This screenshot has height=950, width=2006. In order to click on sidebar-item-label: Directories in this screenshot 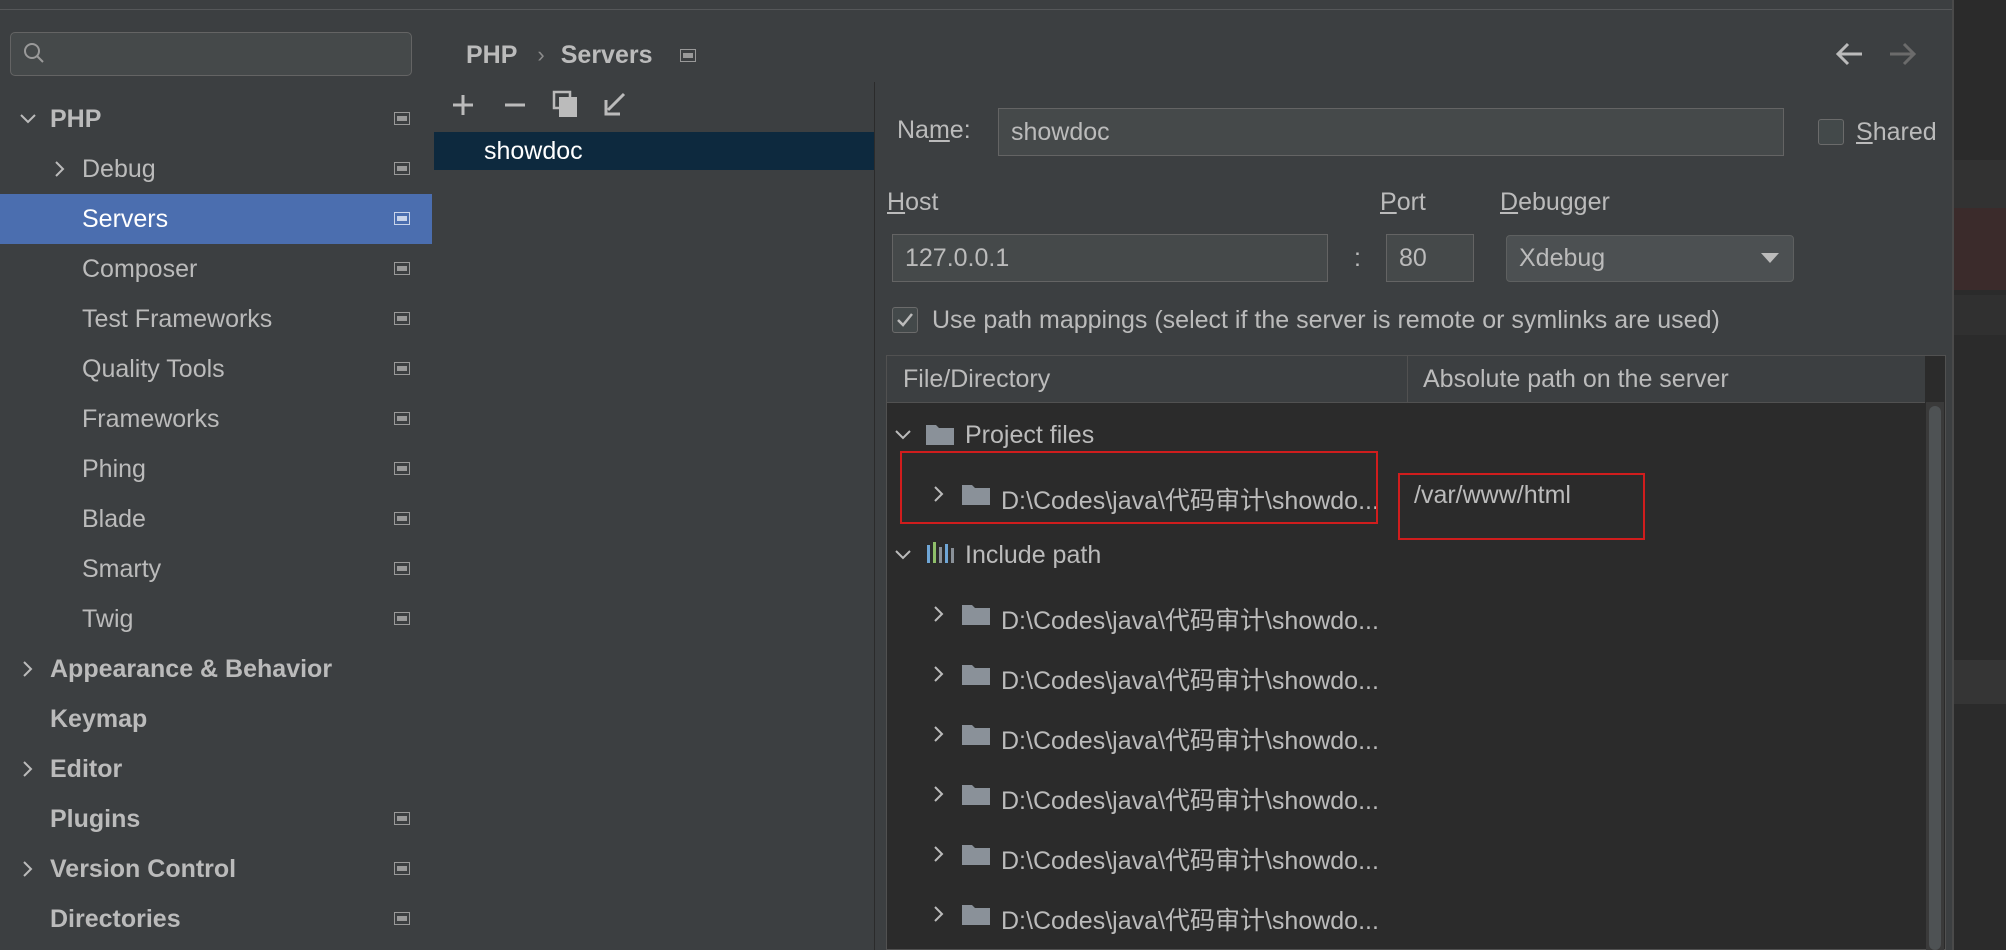, I will do `click(115, 918)`.